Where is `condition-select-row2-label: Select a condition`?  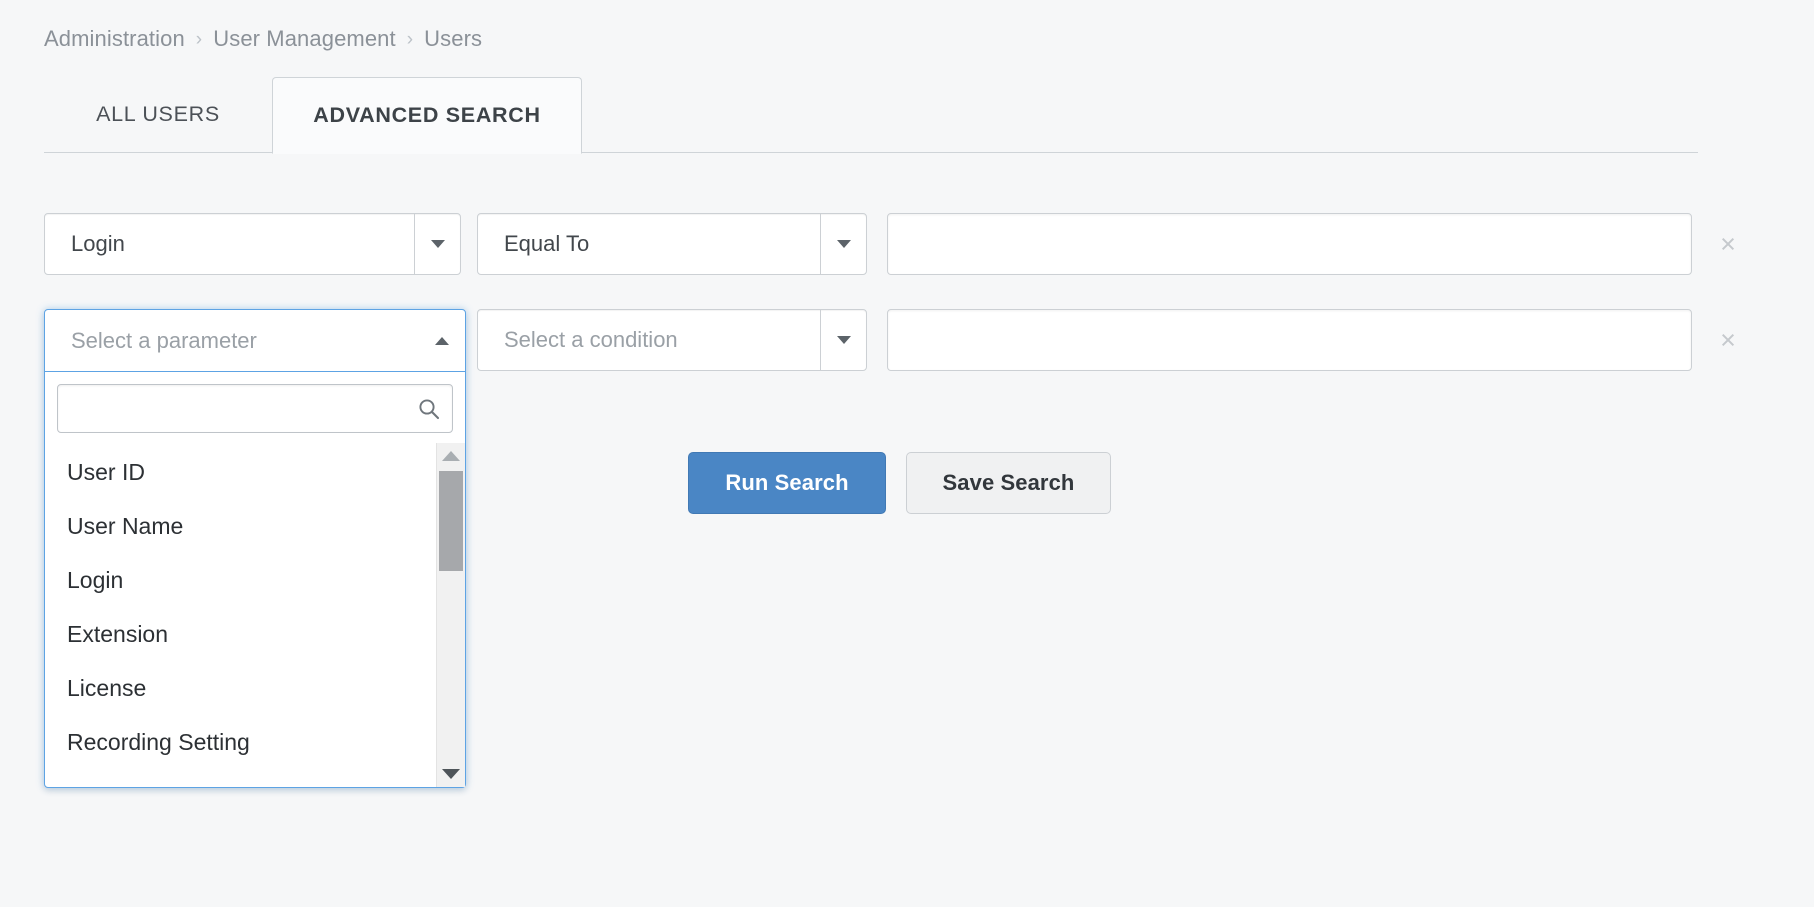
condition-select-row2-label: Select a condition is located at coordinates (591, 339).